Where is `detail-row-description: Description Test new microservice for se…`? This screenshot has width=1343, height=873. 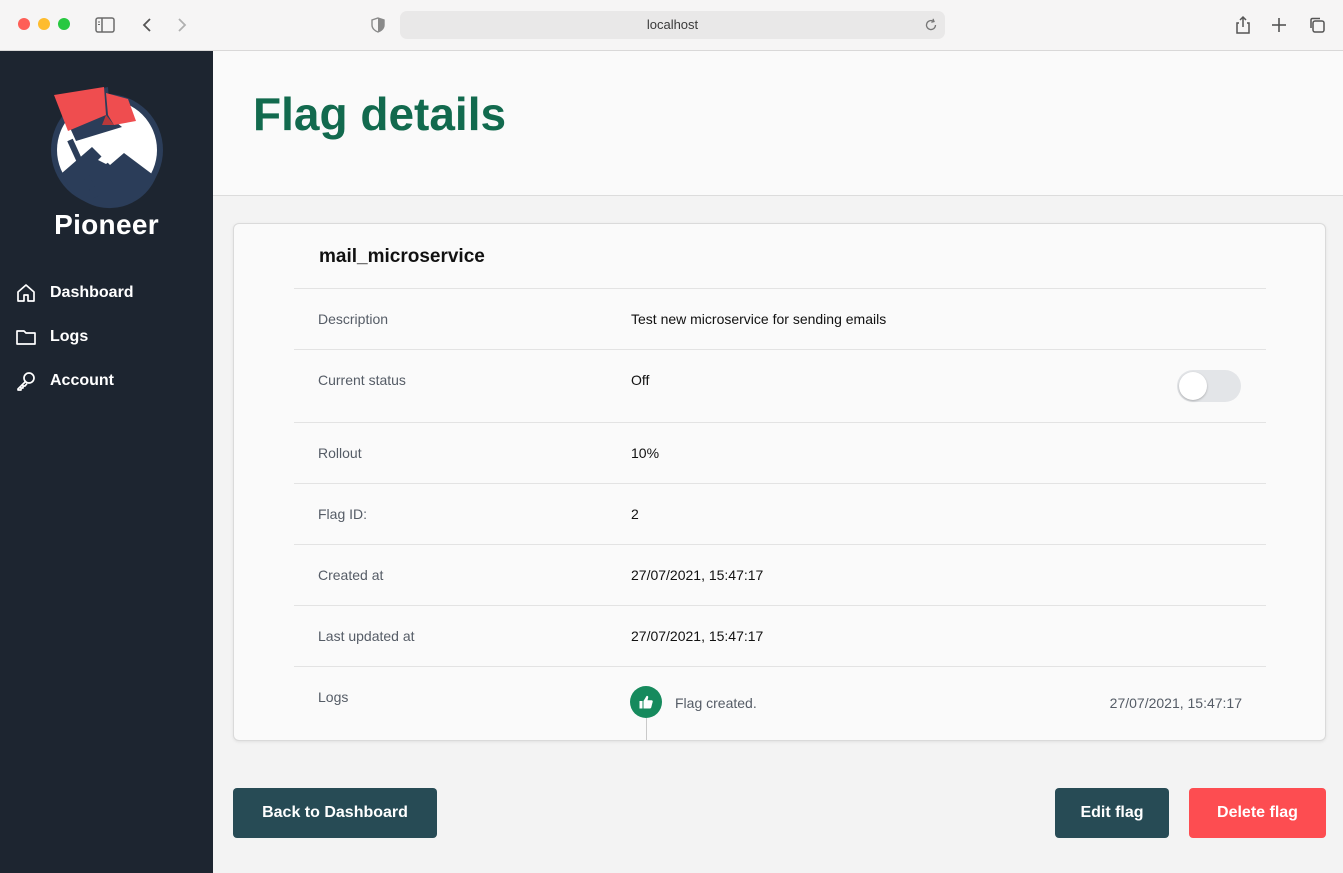 detail-row-description: Description Test new microservice for se… is located at coordinates (780, 318).